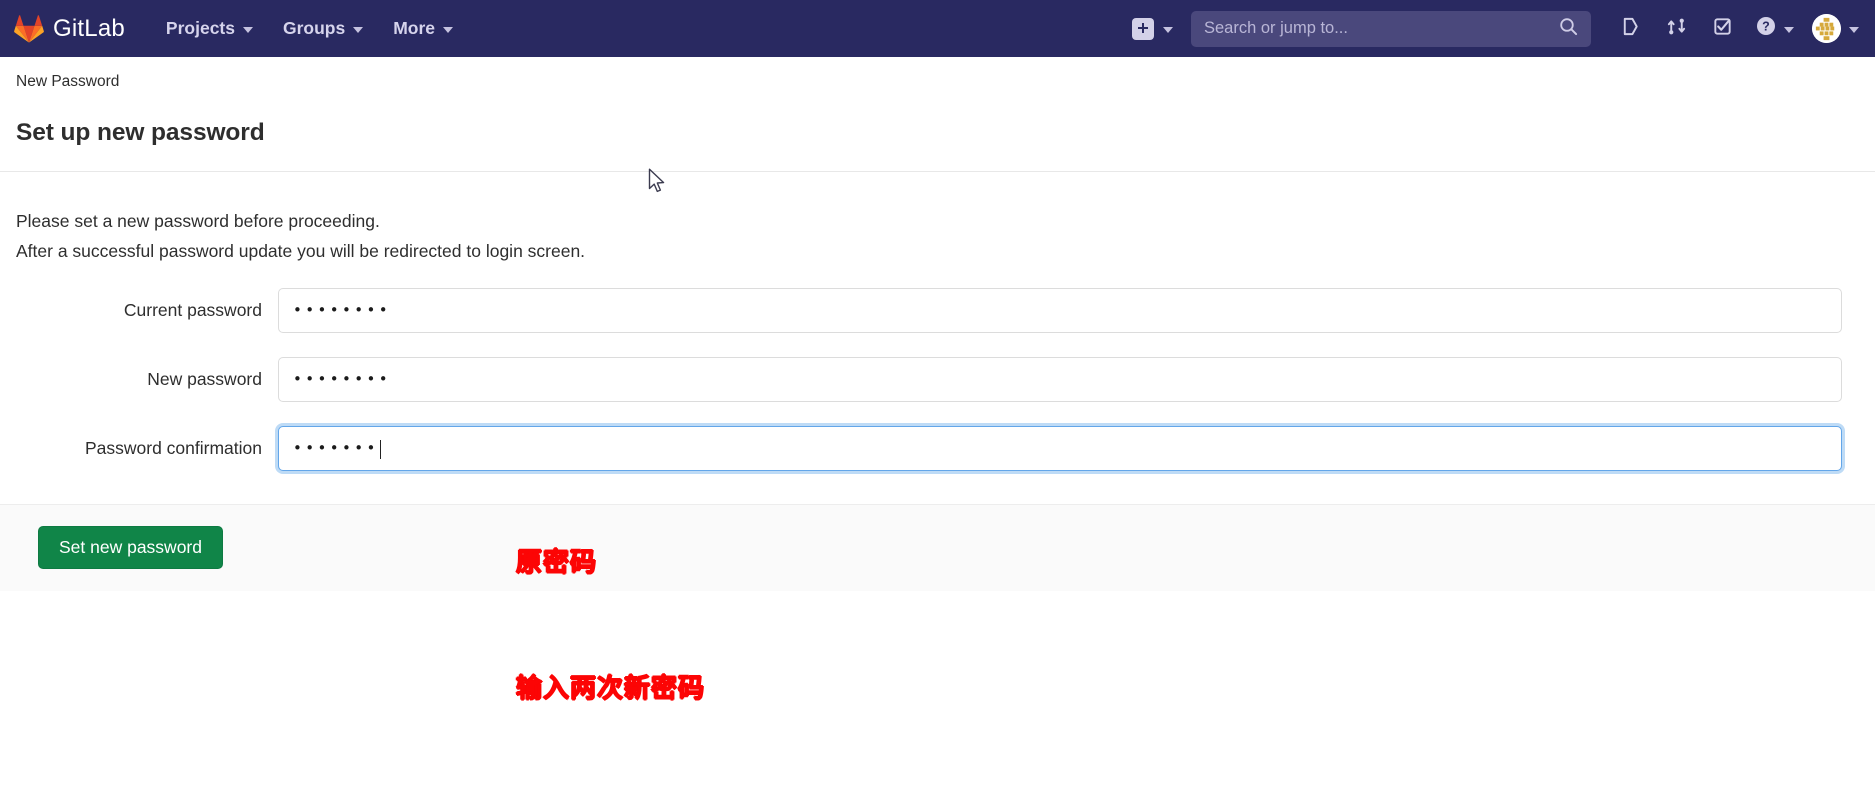 This screenshot has width=1875, height=790. Describe the element at coordinates (1826, 28) in the screenshot. I see `avatar` at that location.